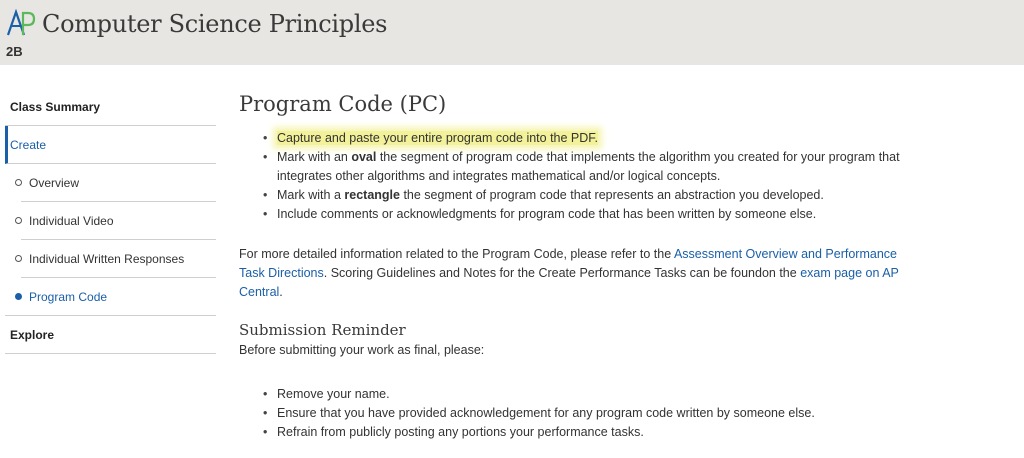 The height and width of the screenshot is (458, 1024). Describe the element at coordinates (372, 195) in the screenshot. I see `bold-term: rectangle` at that location.